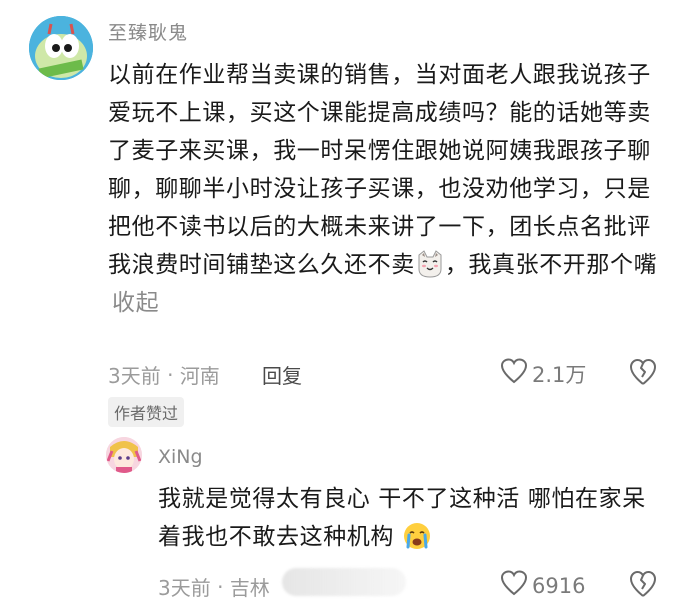  Describe the element at coordinates (134, 376) in the screenshot. I see `comment-time: 3天前` at that location.